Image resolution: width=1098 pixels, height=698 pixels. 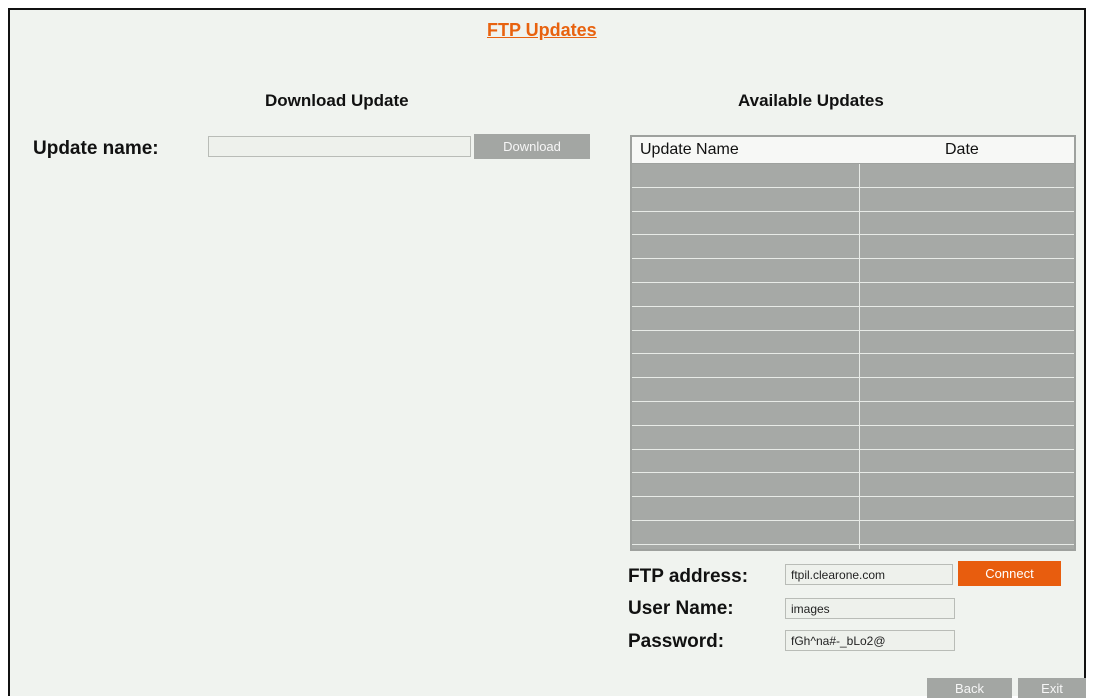 What do you see at coordinates (1009, 573) in the screenshot?
I see `connect-button: Connect` at bounding box center [1009, 573].